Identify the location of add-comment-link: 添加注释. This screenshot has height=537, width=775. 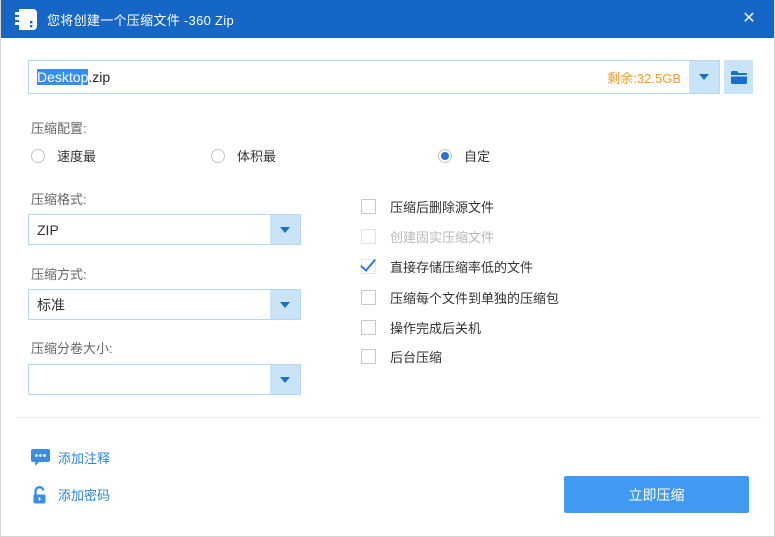
(70, 457).